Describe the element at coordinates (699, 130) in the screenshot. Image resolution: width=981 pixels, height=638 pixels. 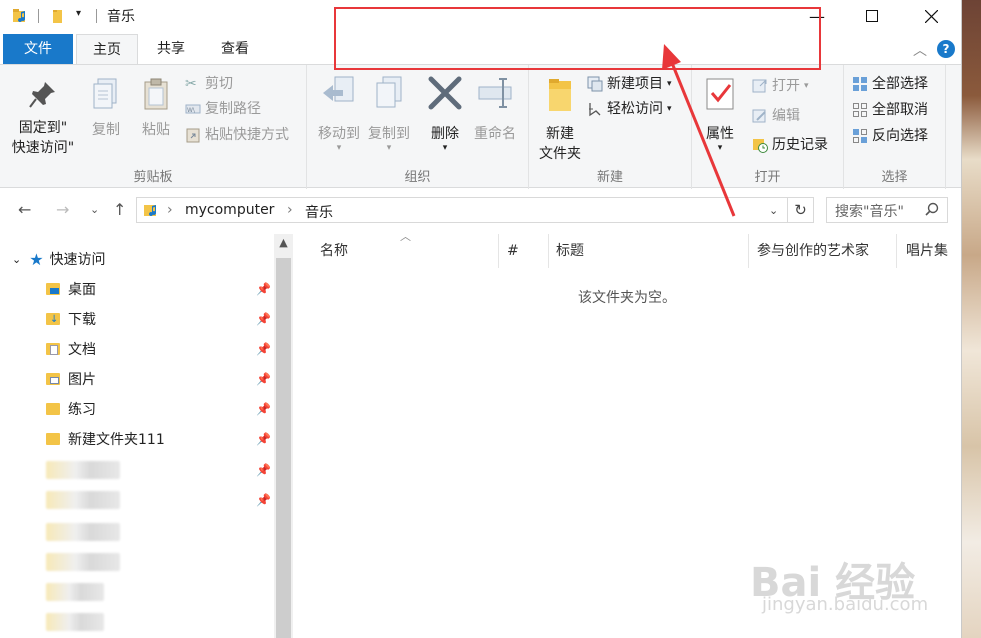
I see `annotation-arrow` at that location.